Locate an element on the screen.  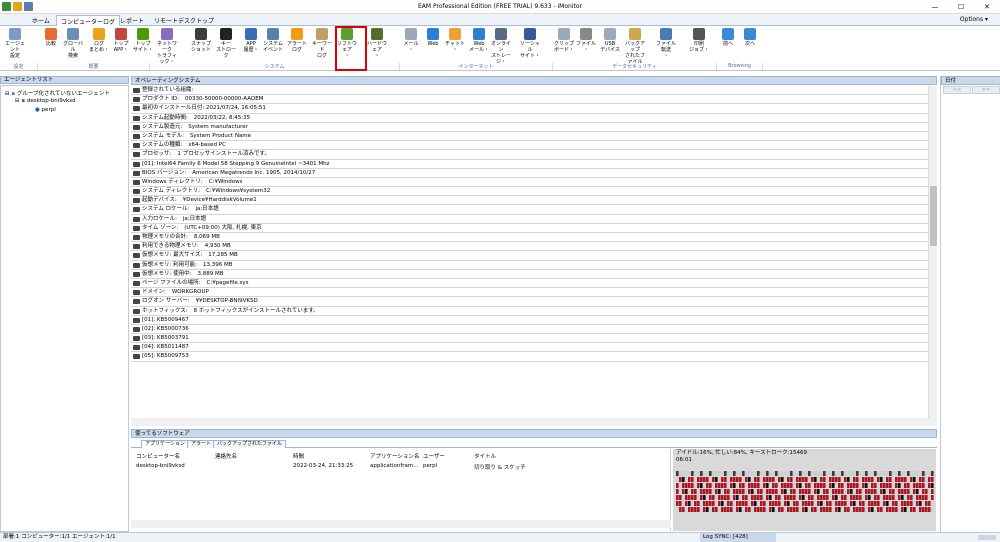
app-history-button: APP 履歴・ is located at coordinates (251, 45).